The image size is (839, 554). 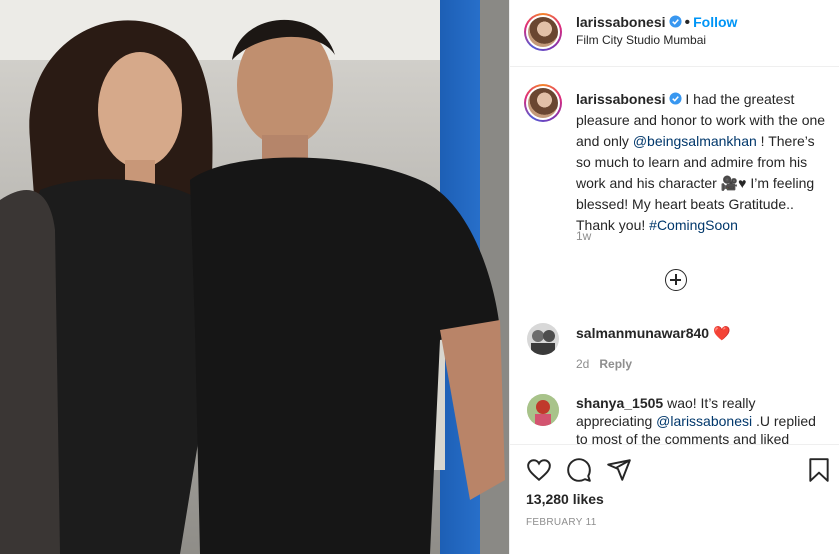 What do you see at coordinates (641, 40) in the screenshot?
I see `post-location: Film City Studio Mumbai` at bounding box center [641, 40].